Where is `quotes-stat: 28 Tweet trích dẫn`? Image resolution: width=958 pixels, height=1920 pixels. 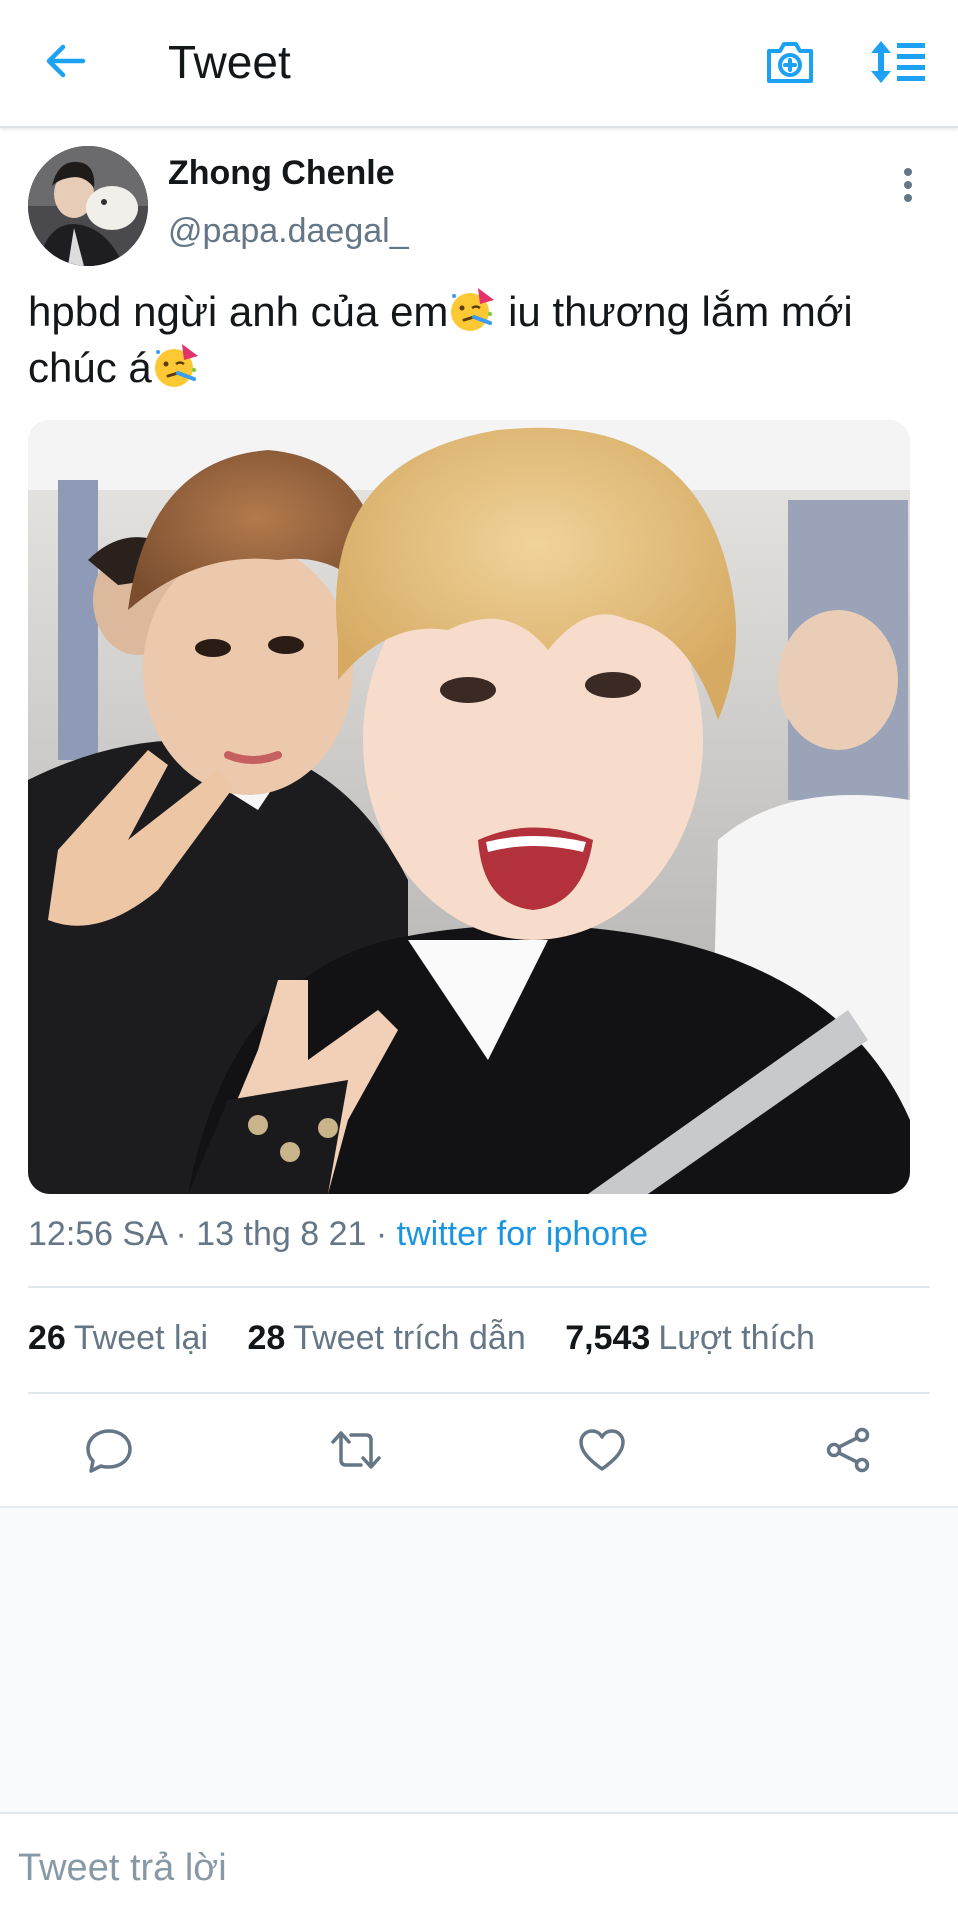
quotes-stat: 28 Tweet trích dẫn is located at coordinates (386, 1338).